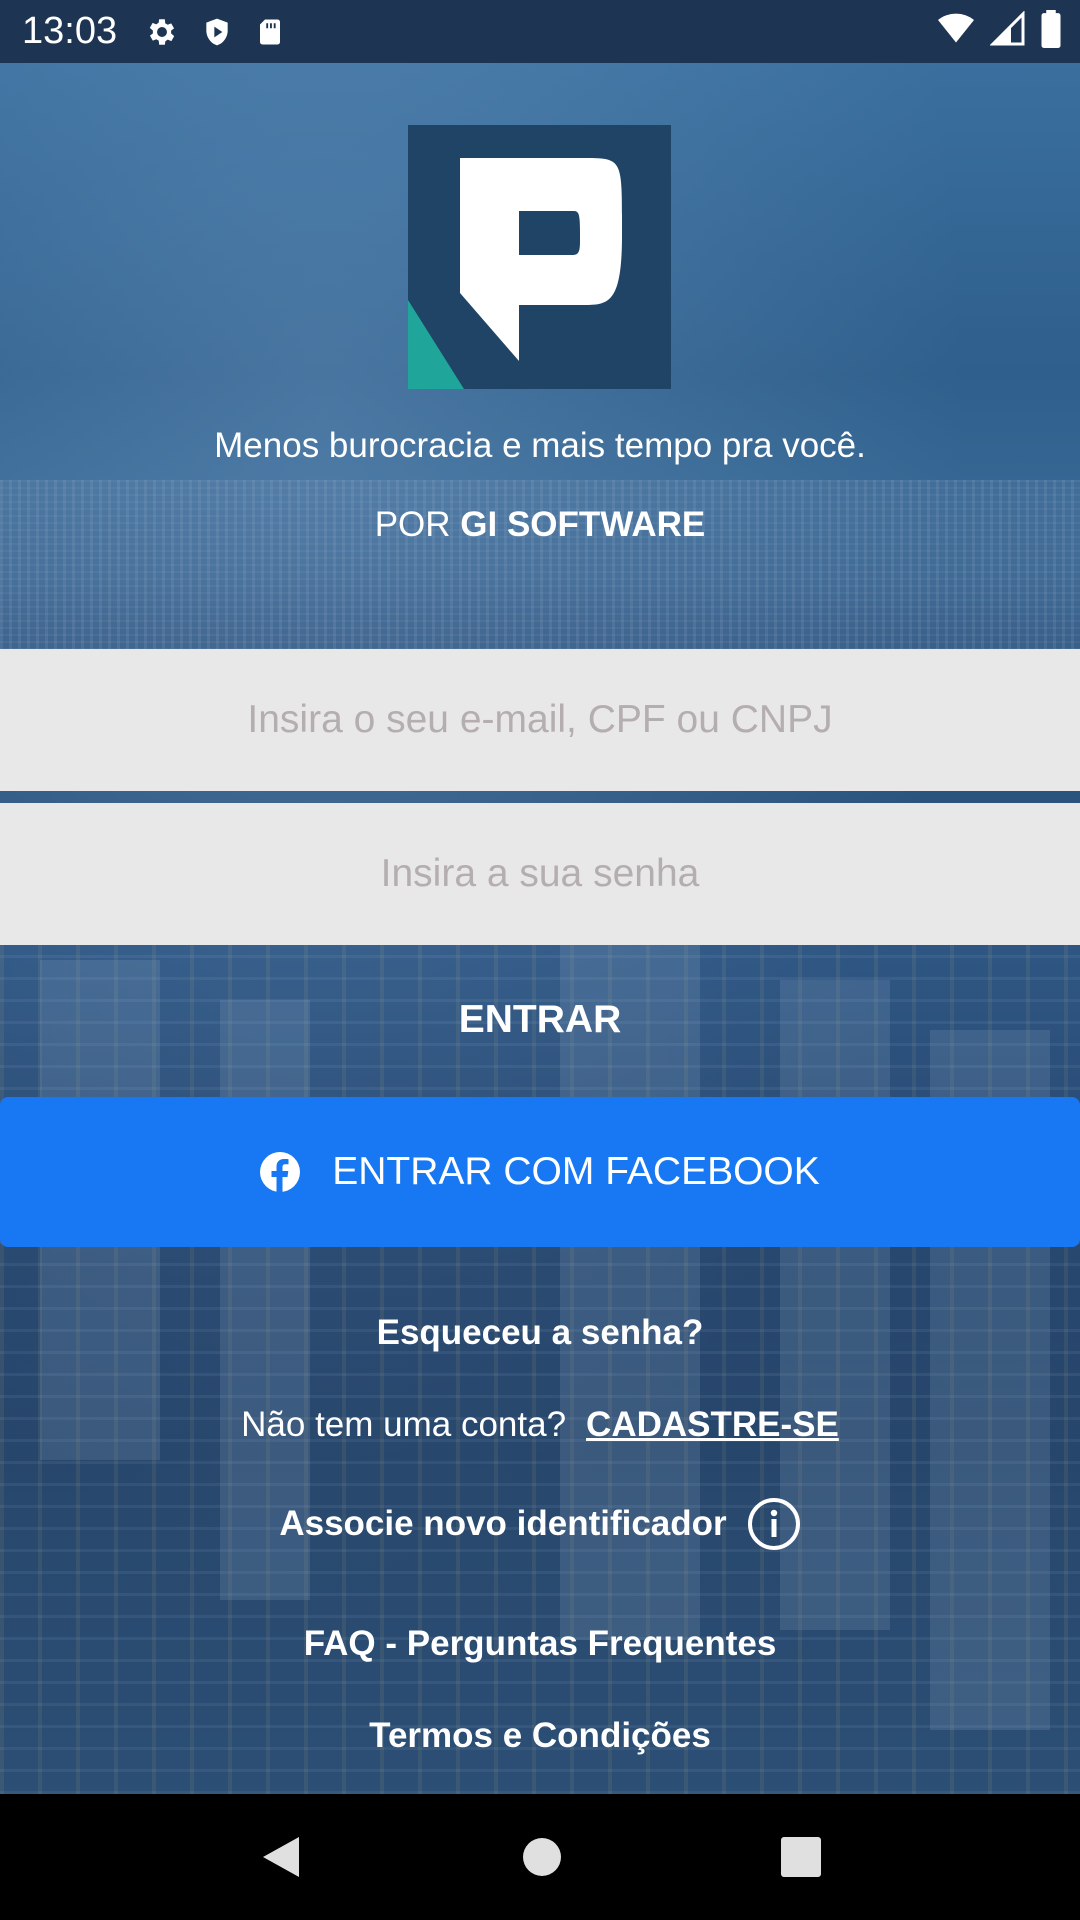 Image resolution: width=1080 pixels, height=1920 pixels. Describe the element at coordinates (70, 31) in the screenshot. I see `status-time: 13:03` at that location.